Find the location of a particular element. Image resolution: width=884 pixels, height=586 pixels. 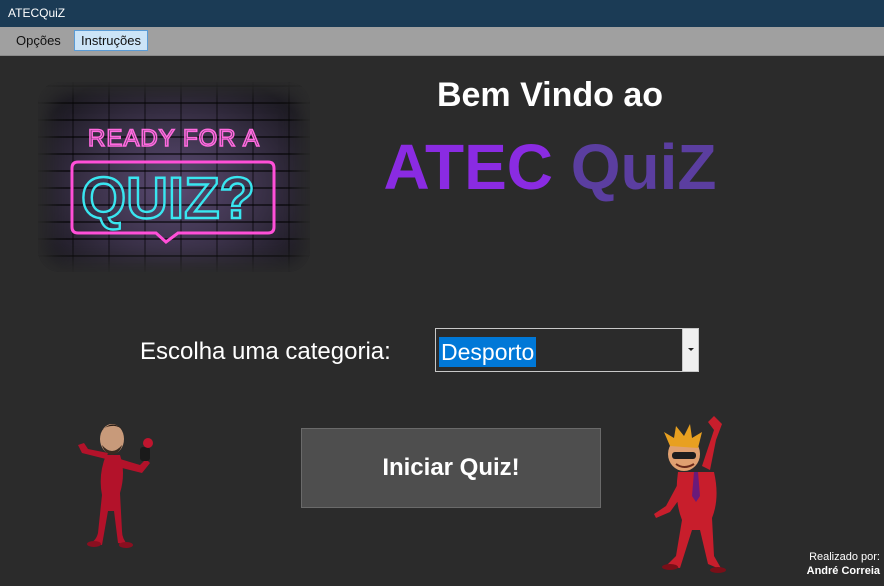

menu-item-opcoes: Opções is located at coordinates (38, 40).